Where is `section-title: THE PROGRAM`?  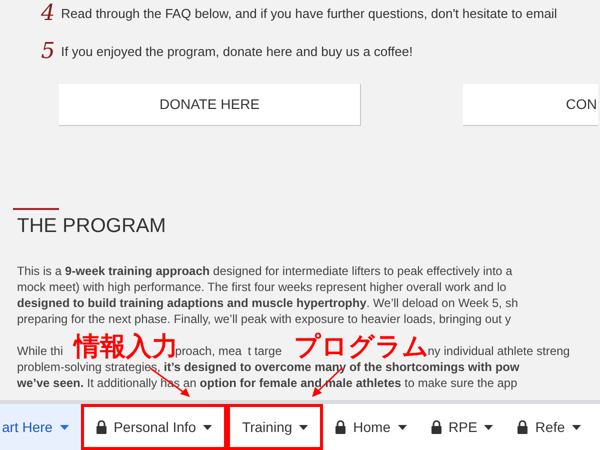 section-title: THE PROGRAM is located at coordinates (91, 226).